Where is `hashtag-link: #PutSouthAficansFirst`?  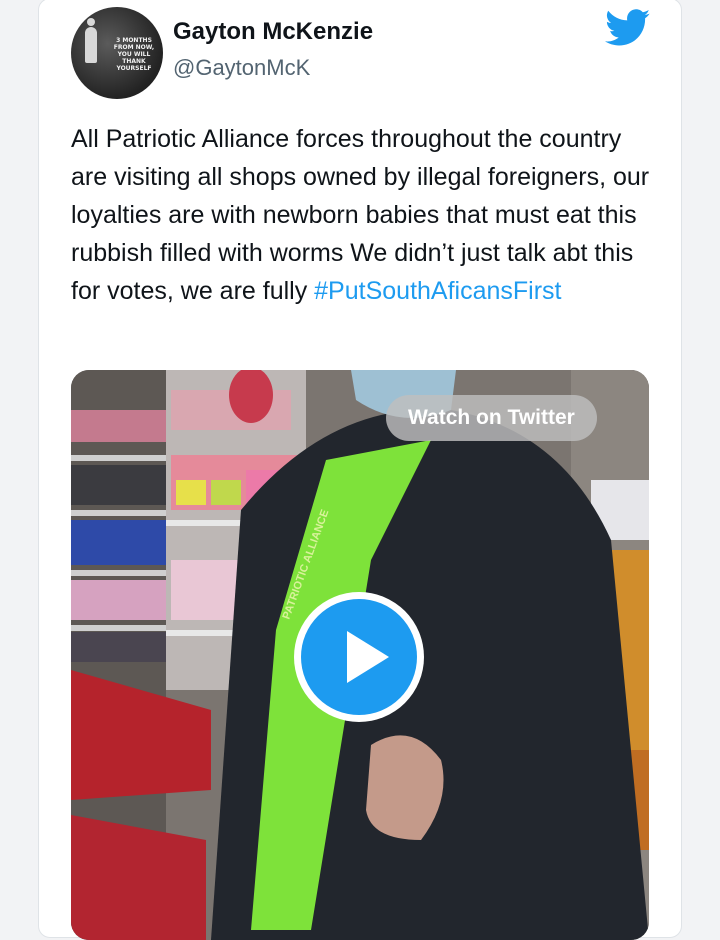
hashtag-link: #PutSouthAficansFirst is located at coordinates (437, 291).